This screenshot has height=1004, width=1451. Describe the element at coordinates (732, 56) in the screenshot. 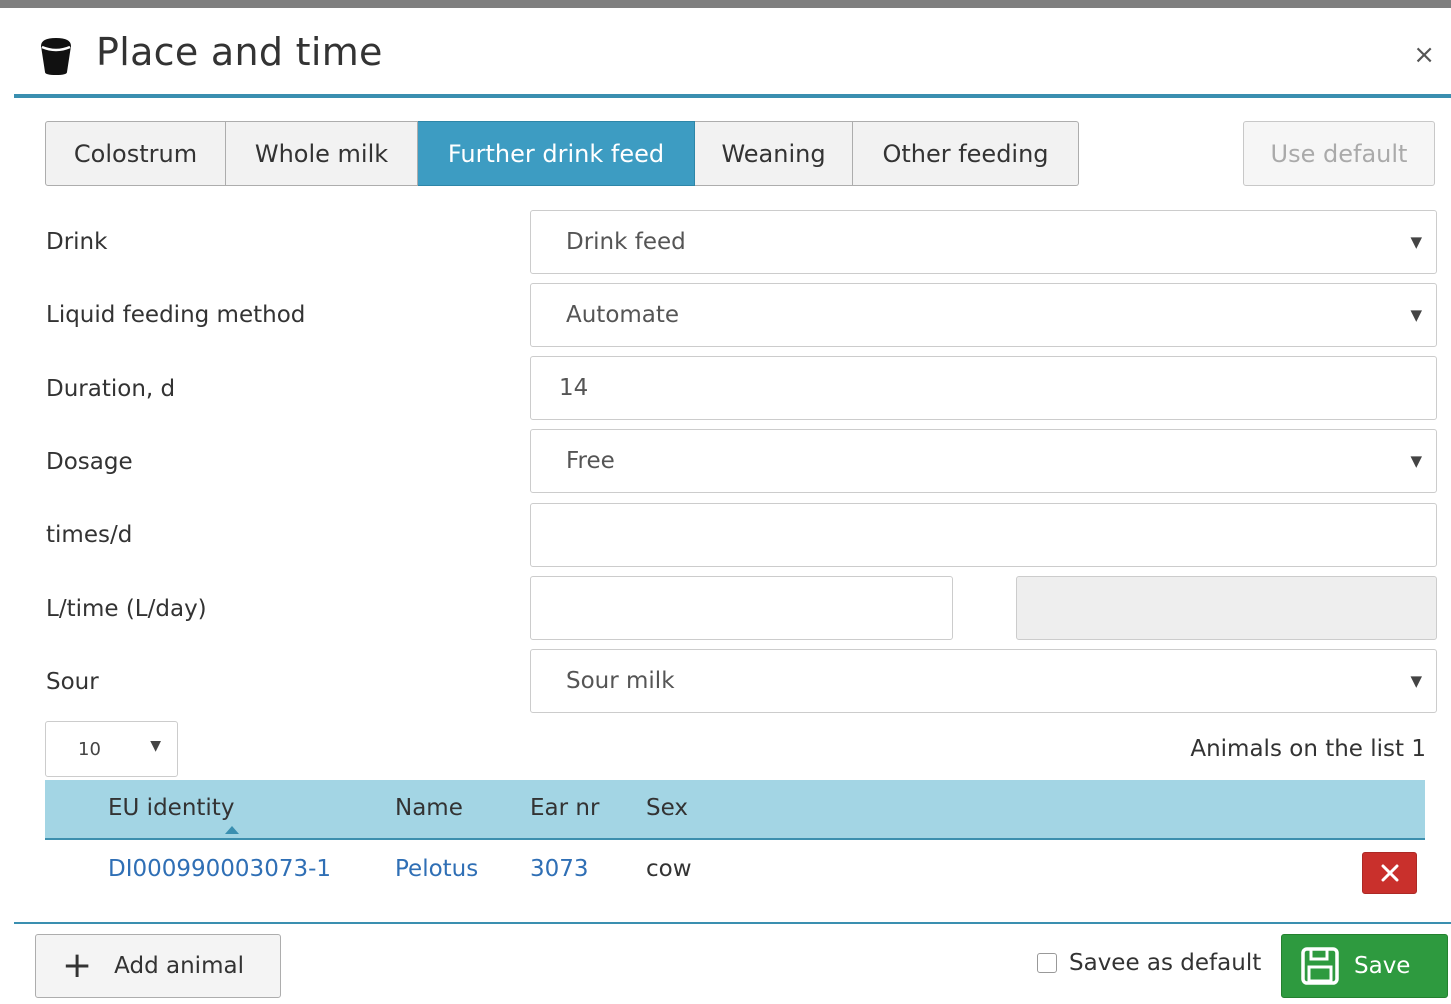

I see `dialog-header: Place and time ×` at that location.